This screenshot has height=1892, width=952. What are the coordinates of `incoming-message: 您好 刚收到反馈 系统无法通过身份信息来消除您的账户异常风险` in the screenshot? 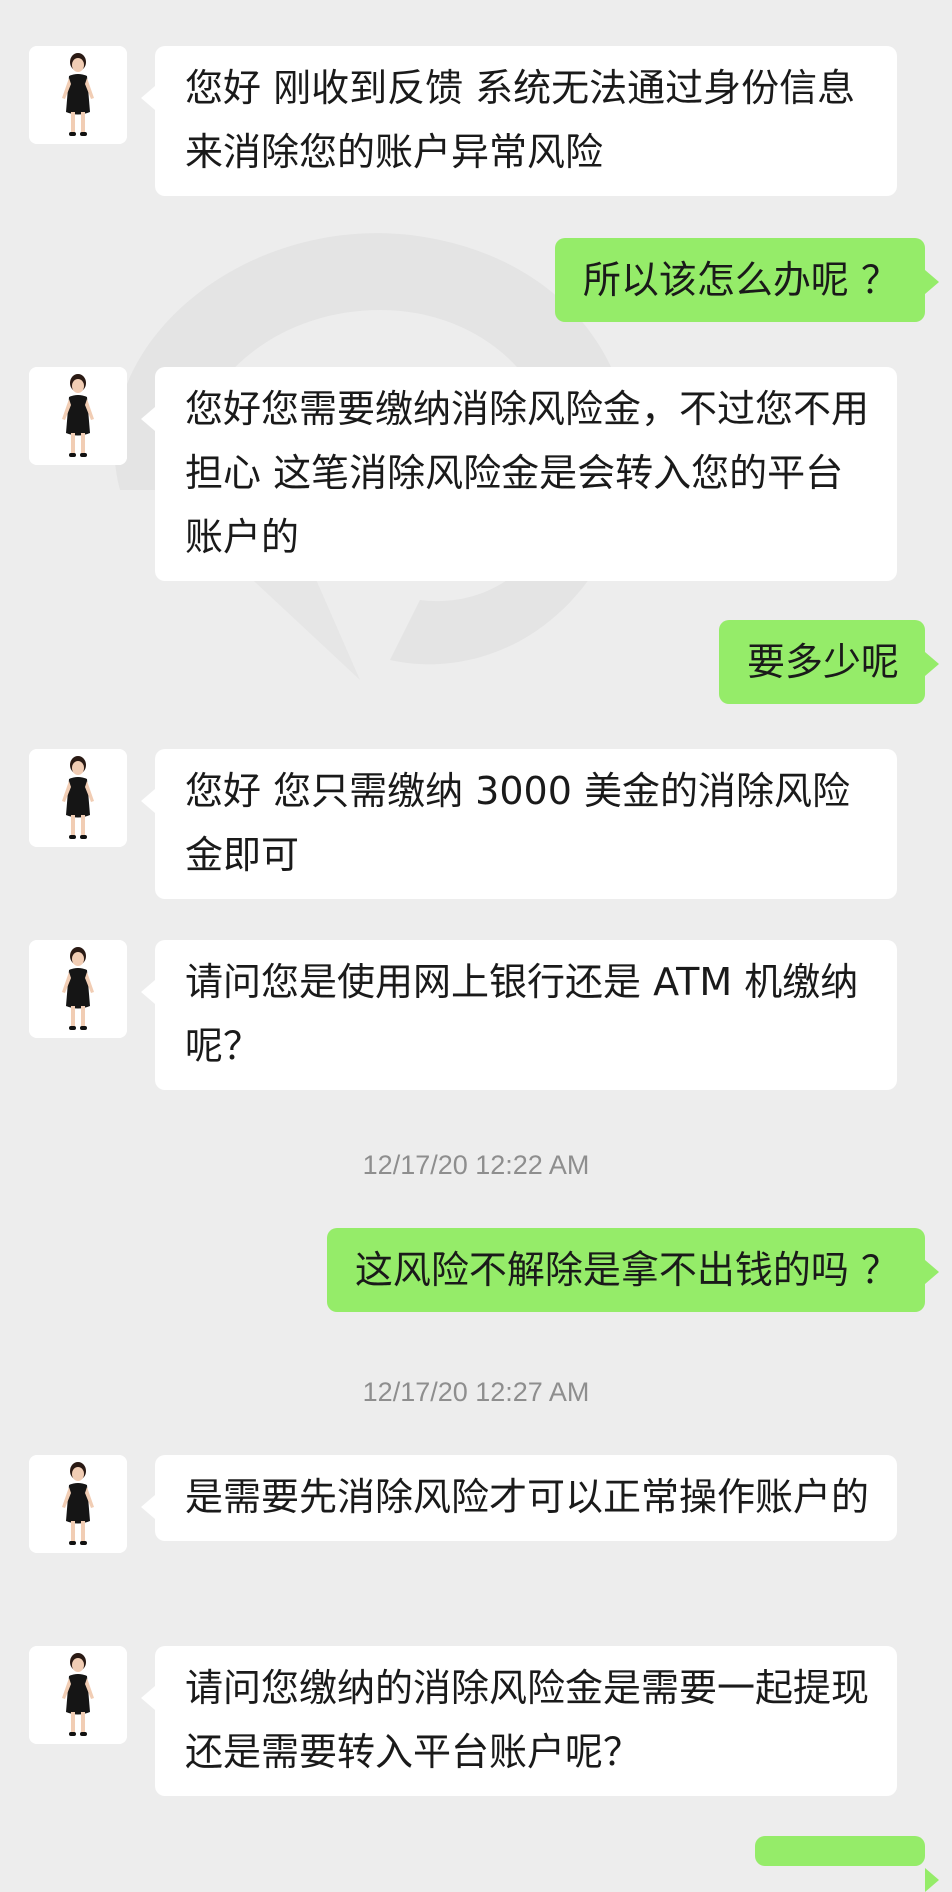 It's located at (519, 121).